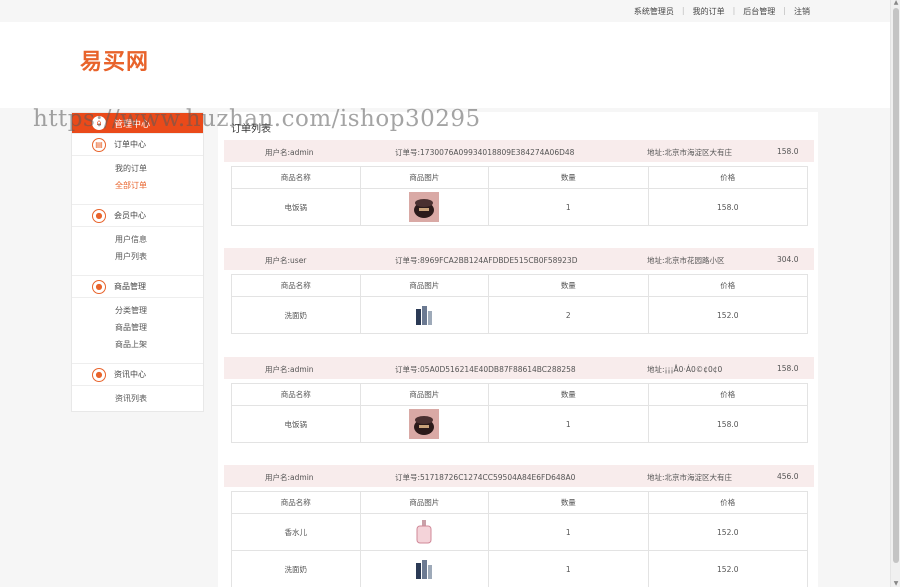 The width and height of the screenshot is (900, 587). I want to click on news-icon: ●, so click(99, 374).